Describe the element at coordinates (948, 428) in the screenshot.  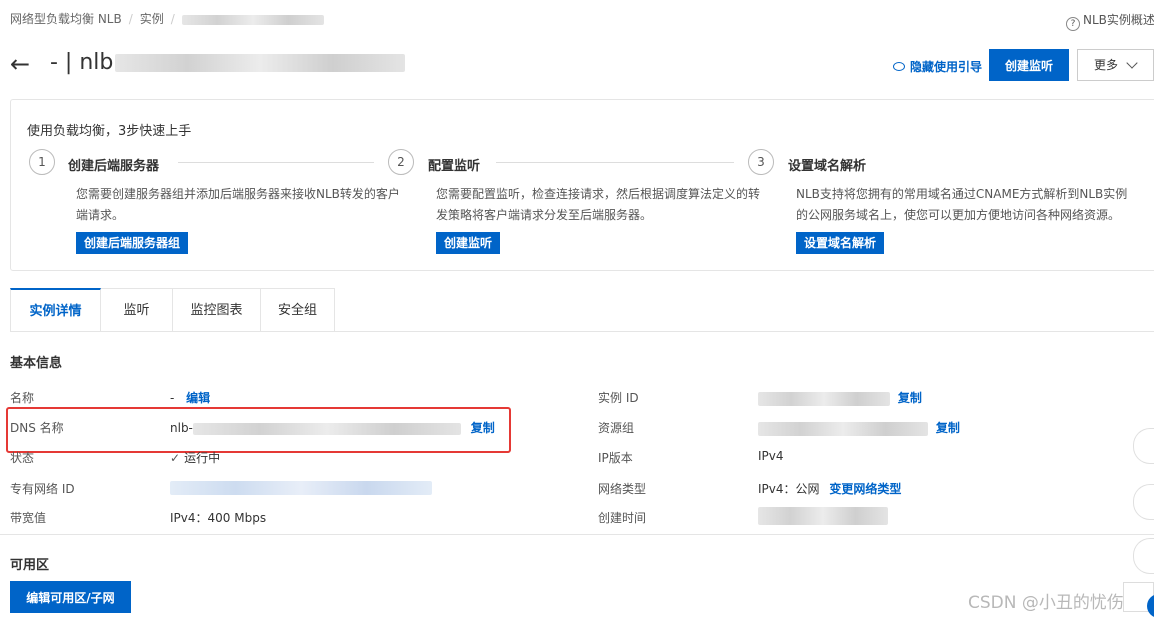
I see `copy-resource-group-link: 复制` at that location.